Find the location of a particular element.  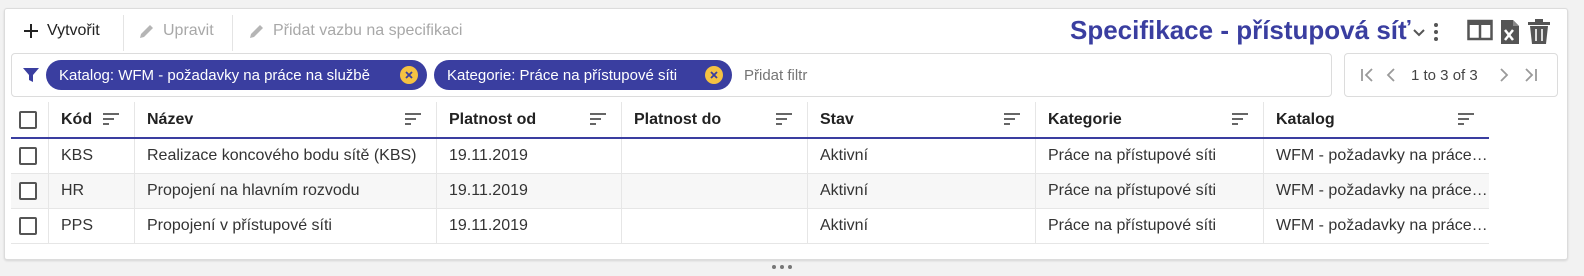

column-header-valid-to: Platnost do is located at coordinates (715, 119).